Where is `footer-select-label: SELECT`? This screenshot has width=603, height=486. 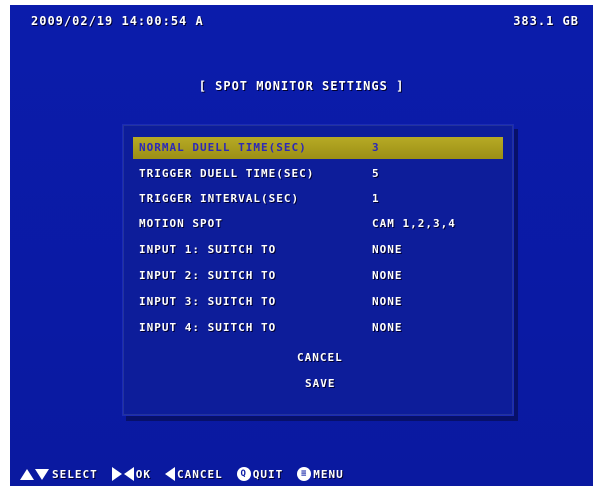 footer-select-label: SELECT is located at coordinates (75, 474).